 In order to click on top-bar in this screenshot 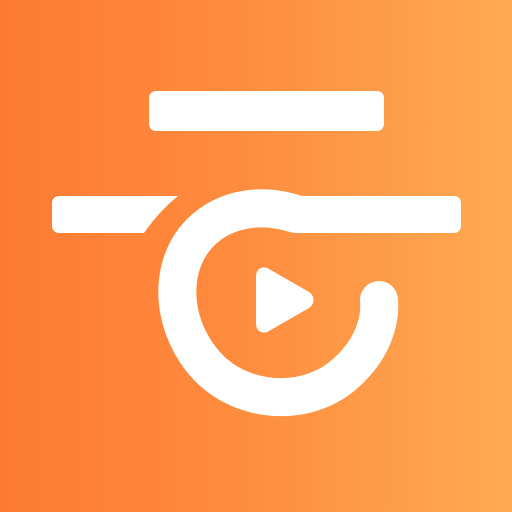, I will do `click(266, 111)`.